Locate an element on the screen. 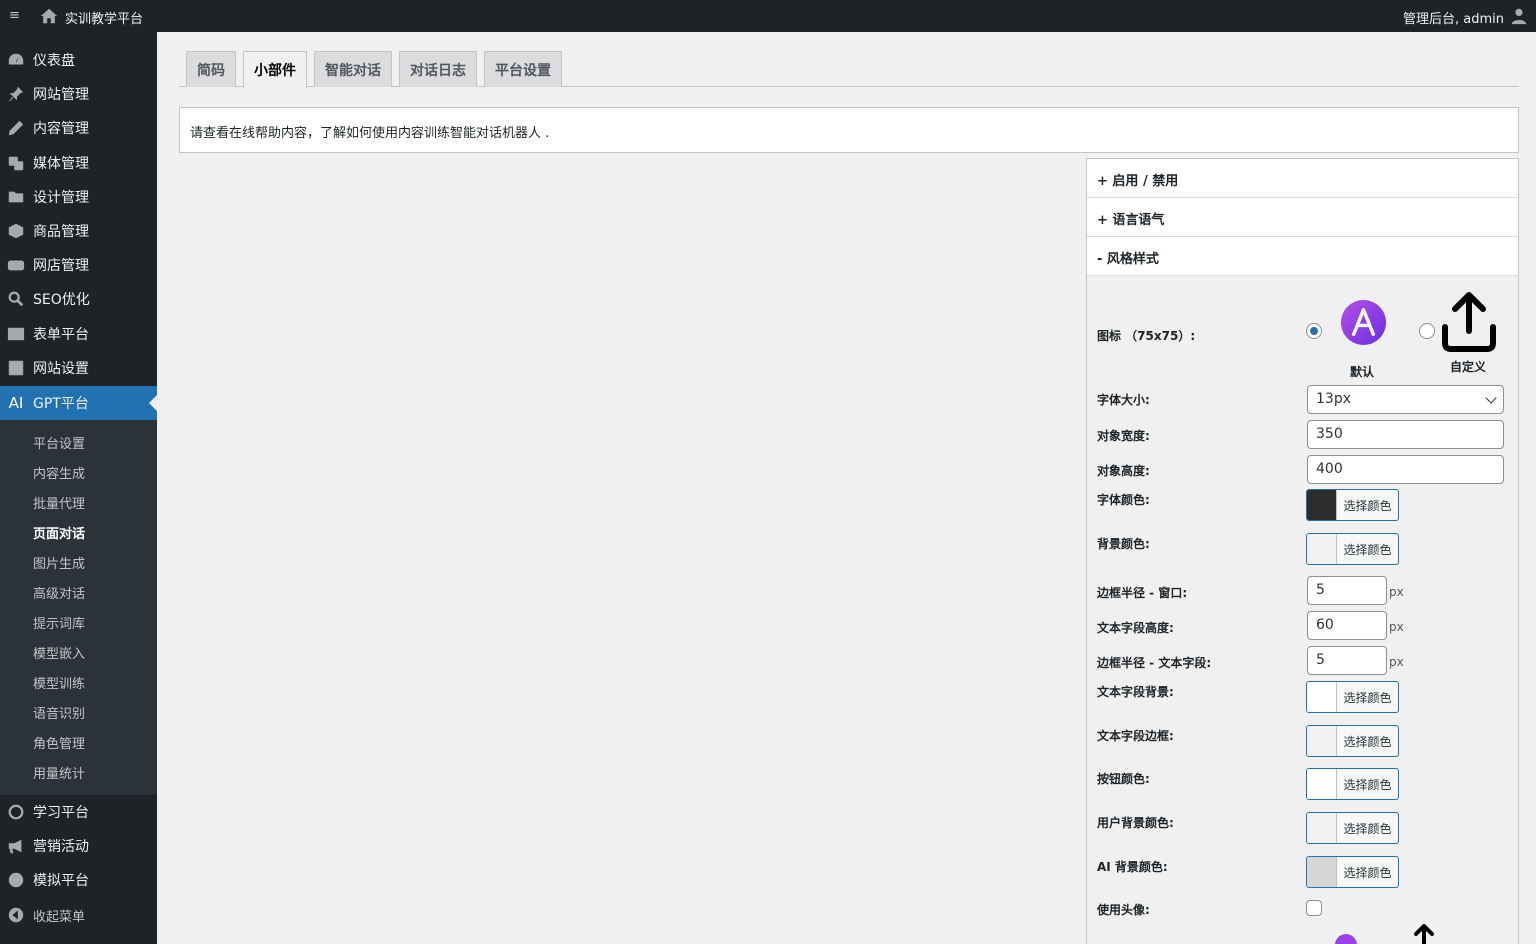 Image resolution: width=1536 pixels, height=944 pixels. sidebar-item-dashboard: 仪表盘 is located at coordinates (78, 60).